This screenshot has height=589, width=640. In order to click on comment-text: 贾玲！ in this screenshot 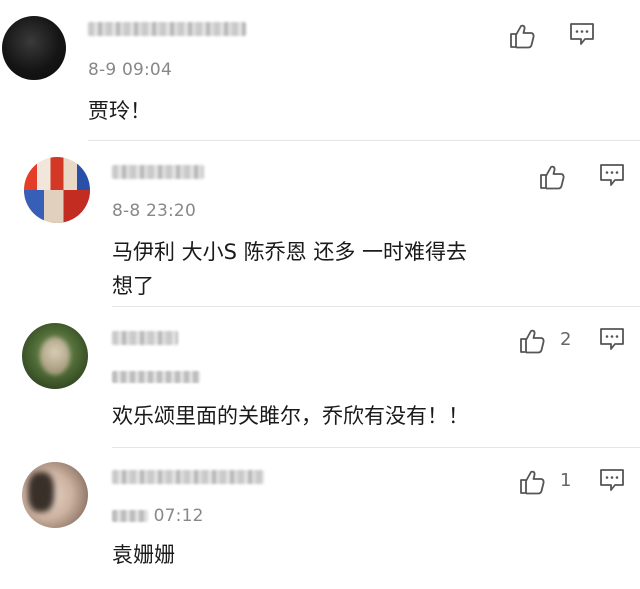, I will do `click(119, 111)`.